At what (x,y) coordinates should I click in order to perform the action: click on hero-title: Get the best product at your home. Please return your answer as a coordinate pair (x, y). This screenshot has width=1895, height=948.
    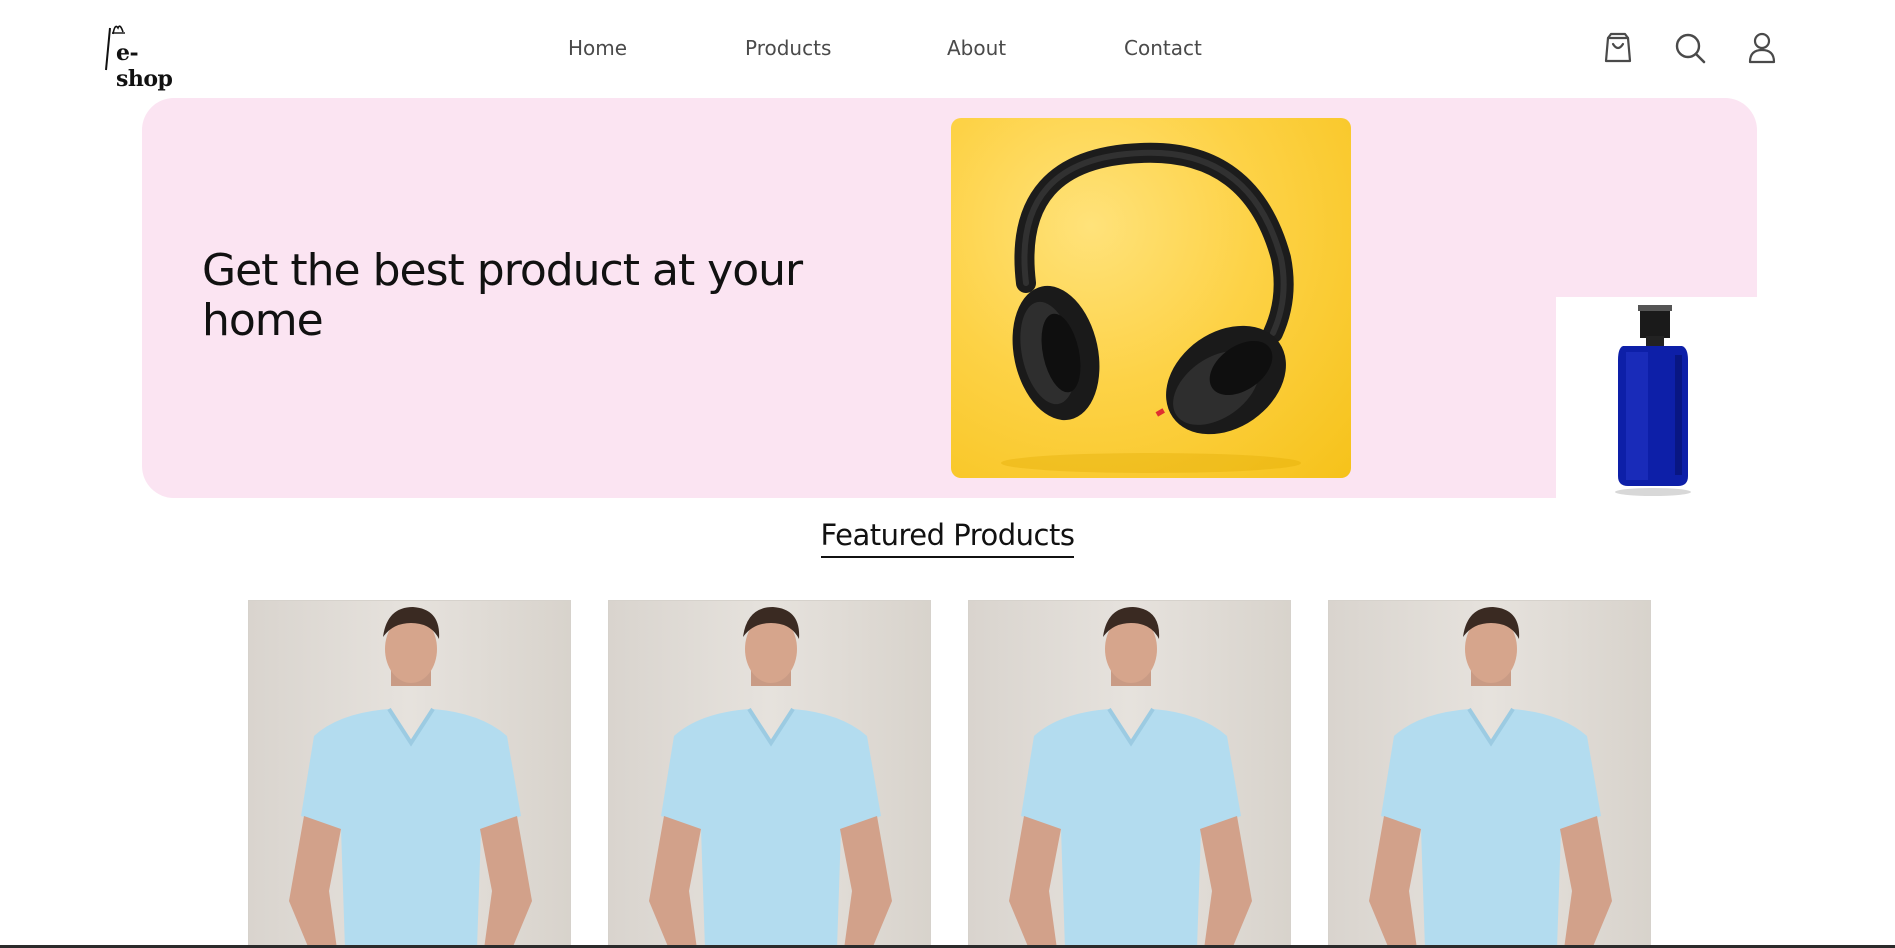
    Looking at the image, I should click on (502, 295).